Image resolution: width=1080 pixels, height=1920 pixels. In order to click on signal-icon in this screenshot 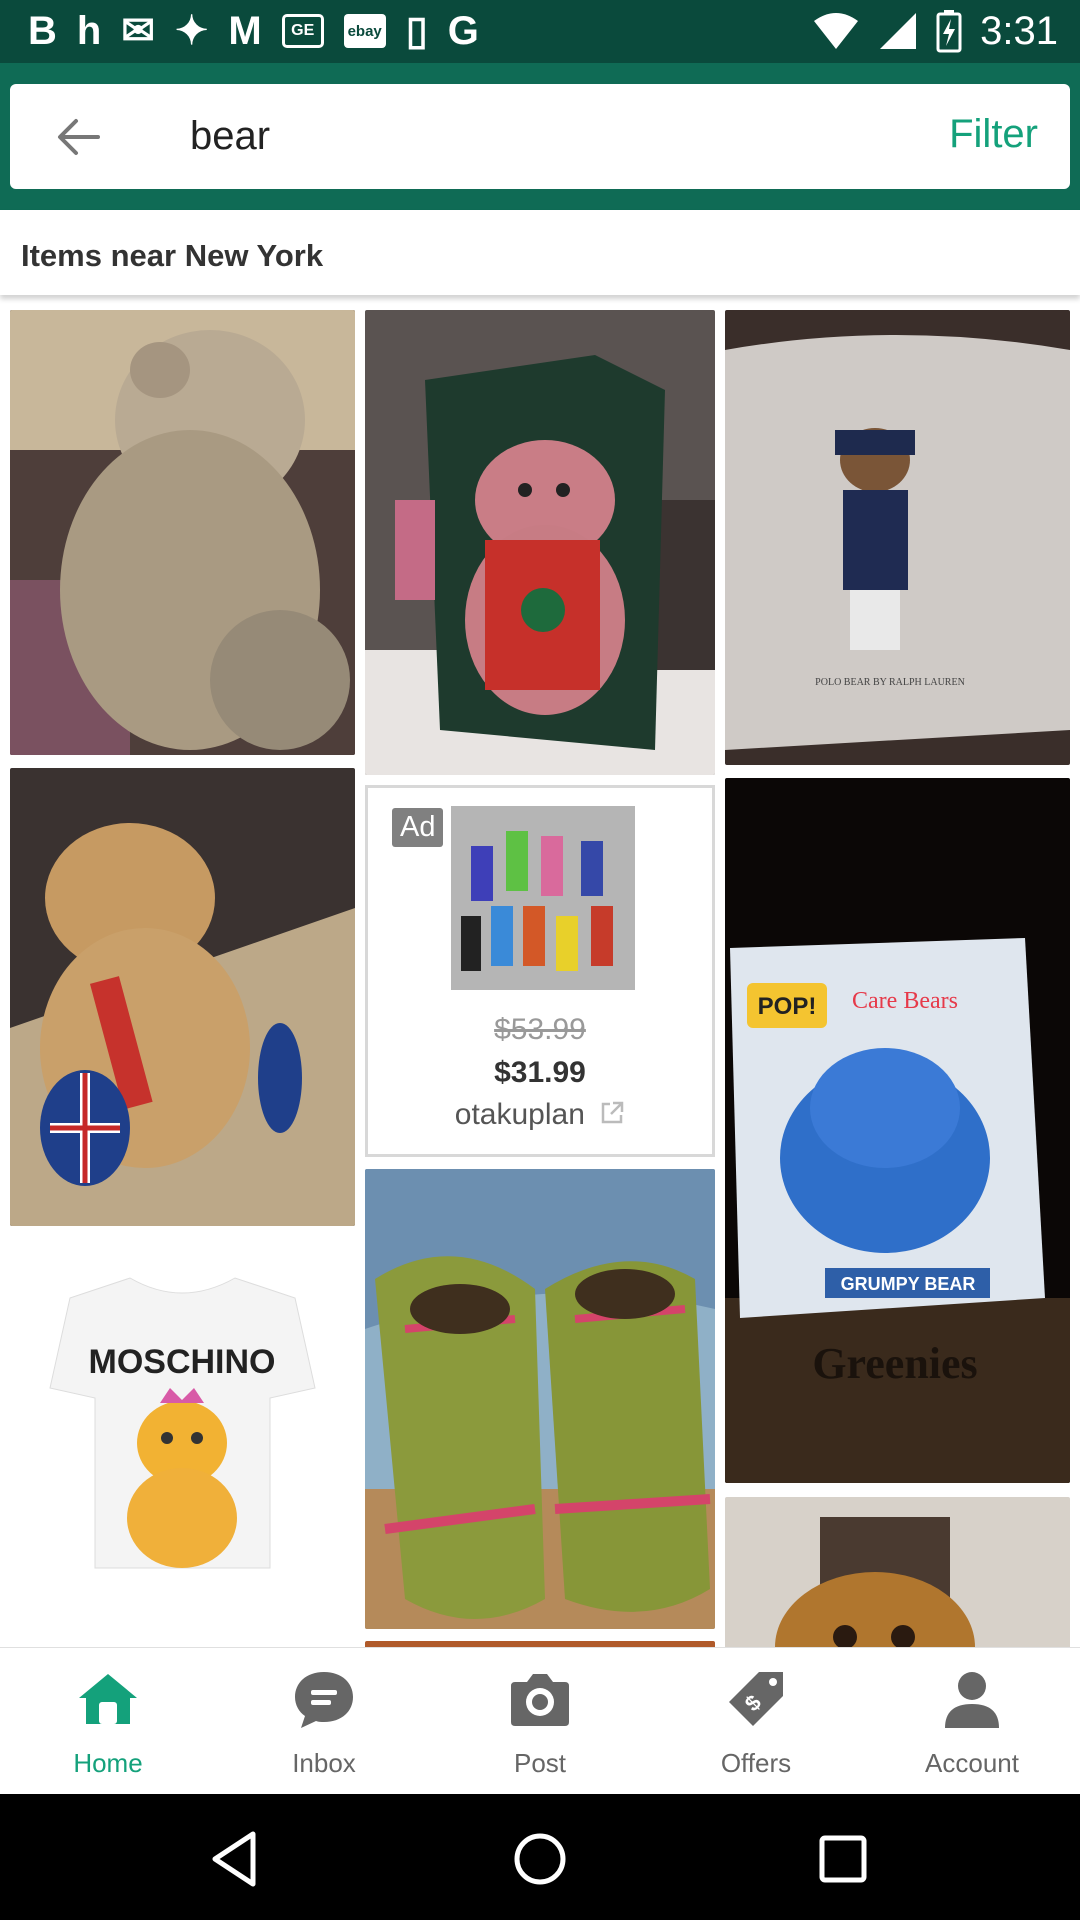, I will do `click(898, 31)`.